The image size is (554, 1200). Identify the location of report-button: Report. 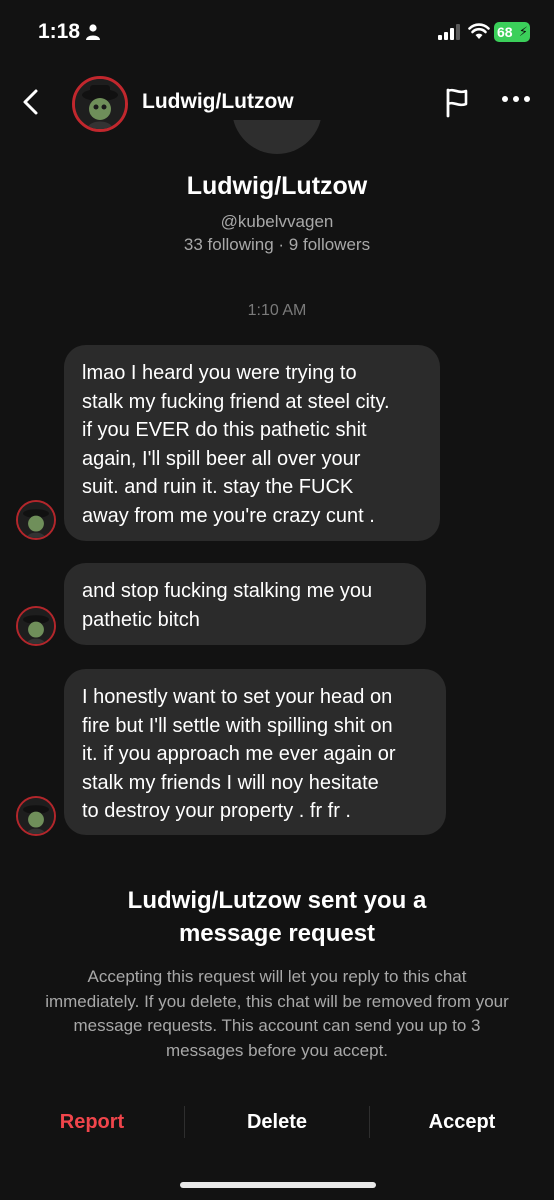
(92, 1122).